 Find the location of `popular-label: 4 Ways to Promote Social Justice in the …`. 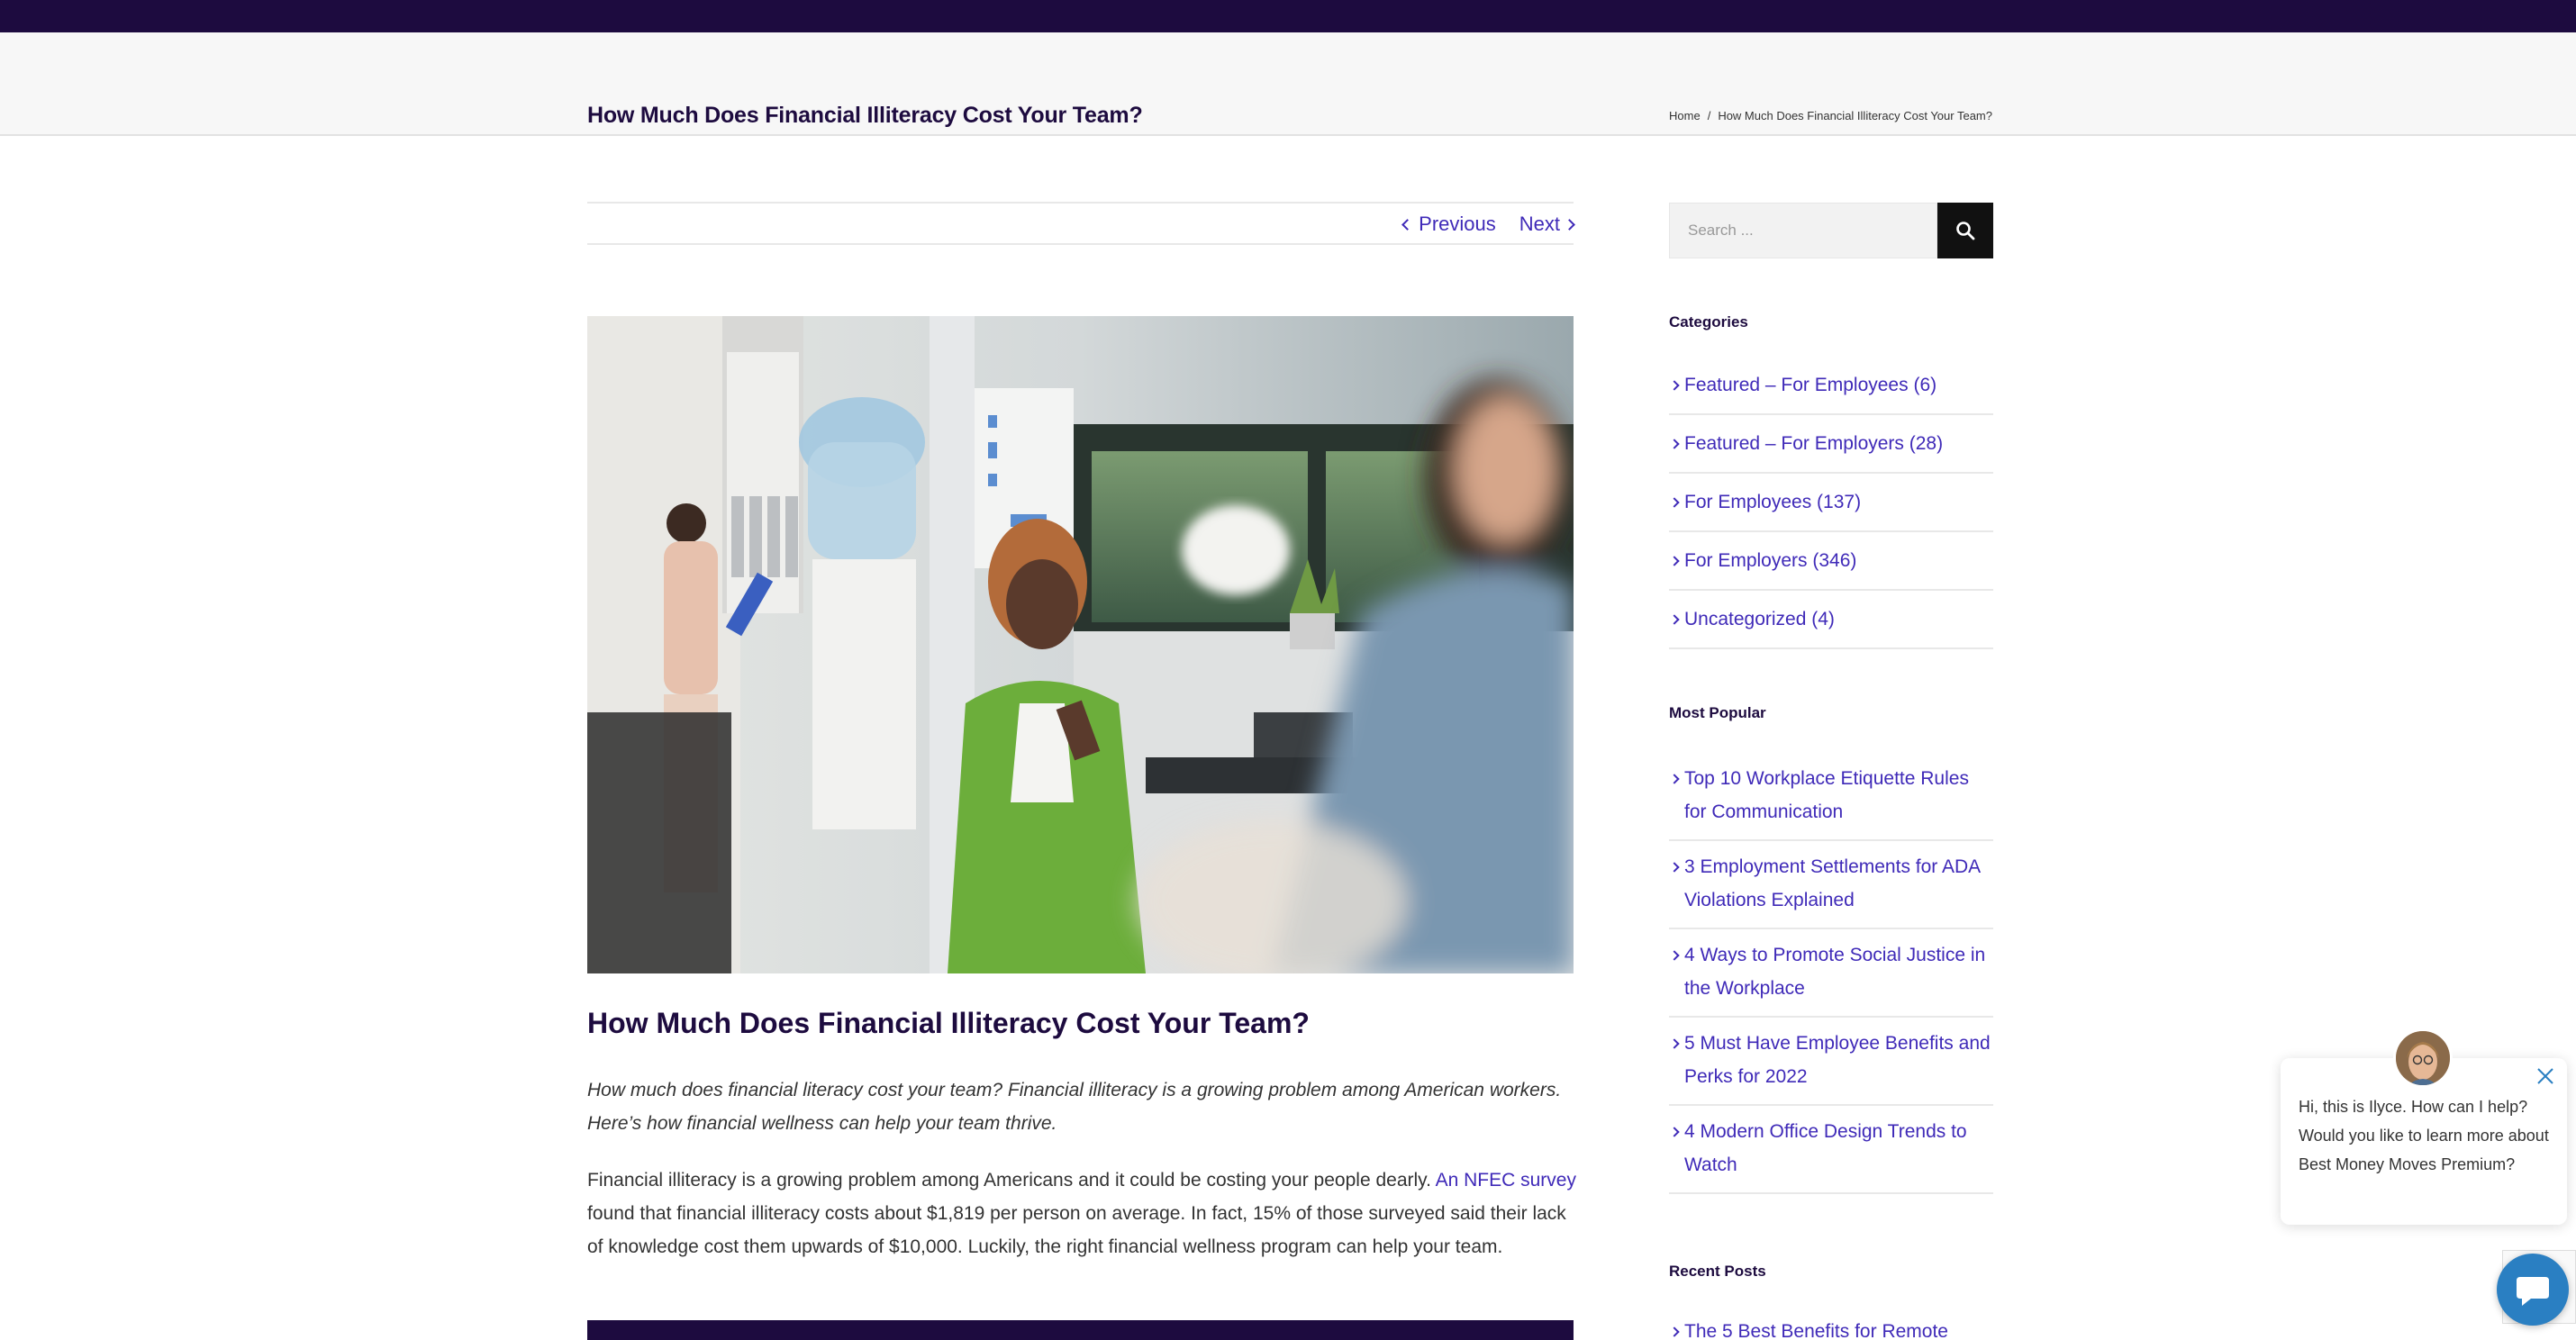

popular-label: 4 Ways to Promote Social Justice in the … is located at coordinates (1835, 972).